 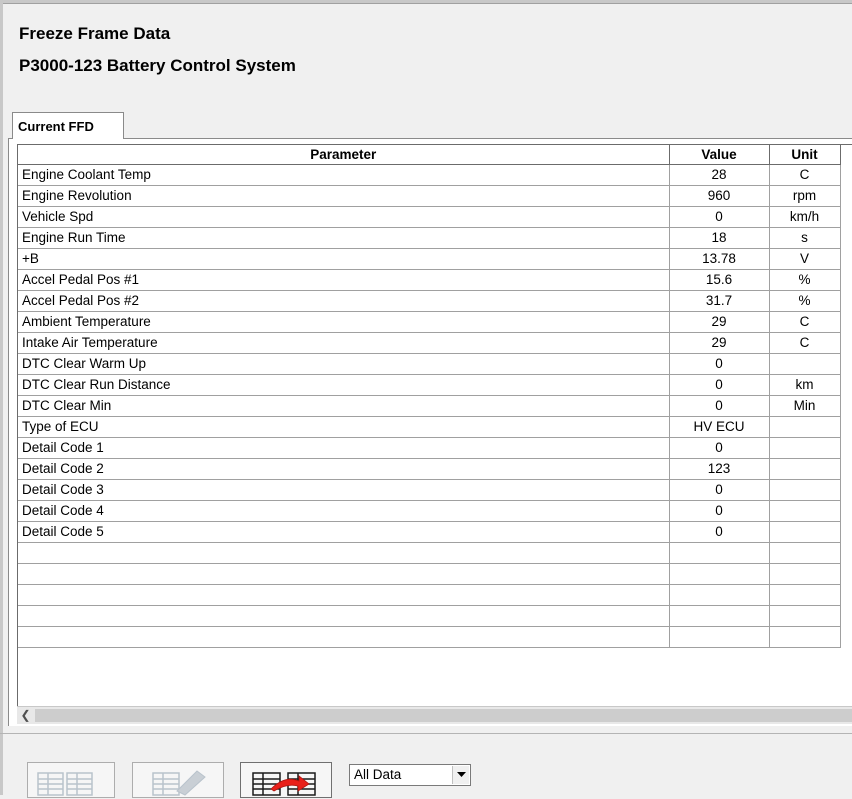 What do you see at coordinates (443, 715) in the screenshot?
I see `scrollbar-thumb` at bounding box center [443, 715].